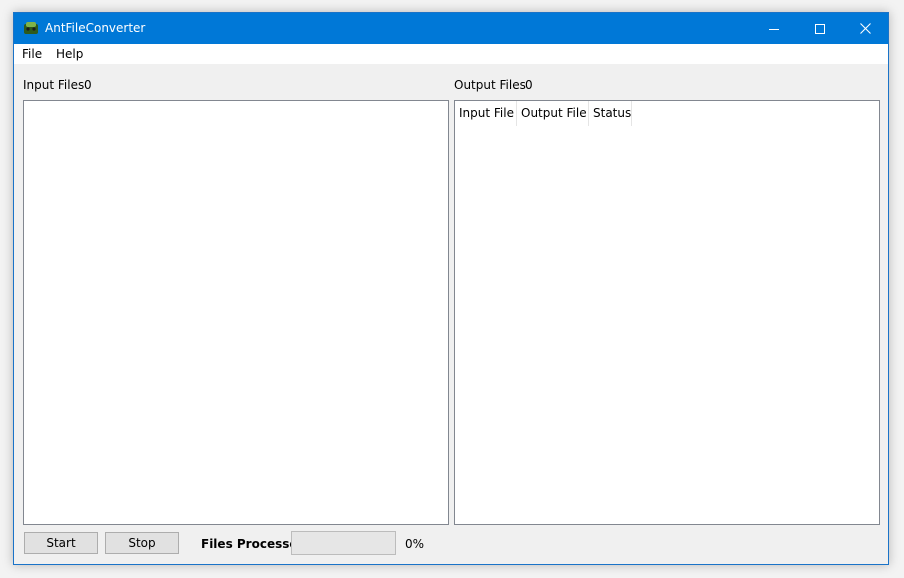 This screenshot has height=578, width=904. Describe the element at coordinates (95, 28) in the screenshot. I see `window-title: AntFileConverter` at that location.